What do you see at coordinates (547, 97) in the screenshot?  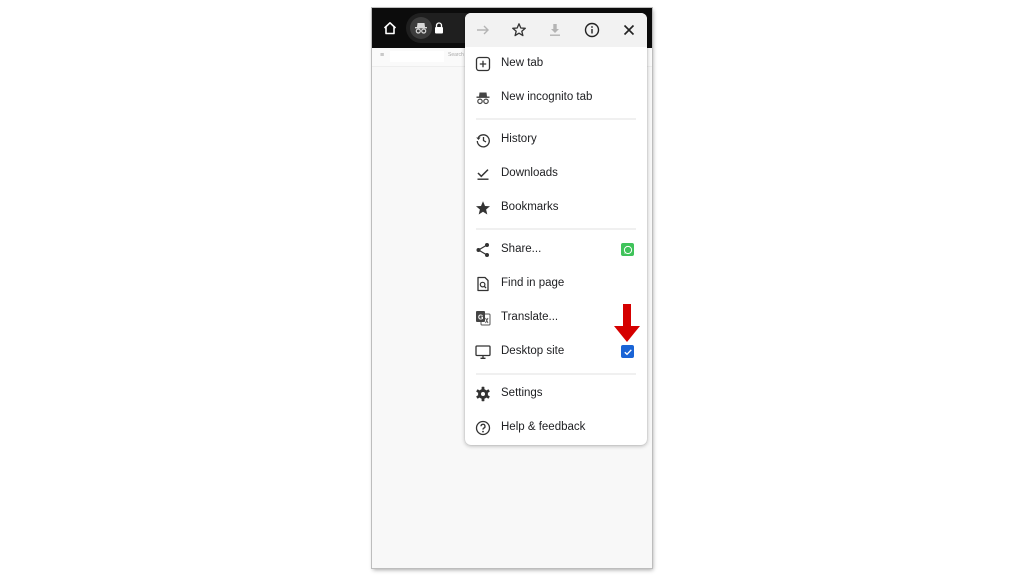 I see `menu-item-label: New incognito tab` at bounding box center [547, 97].